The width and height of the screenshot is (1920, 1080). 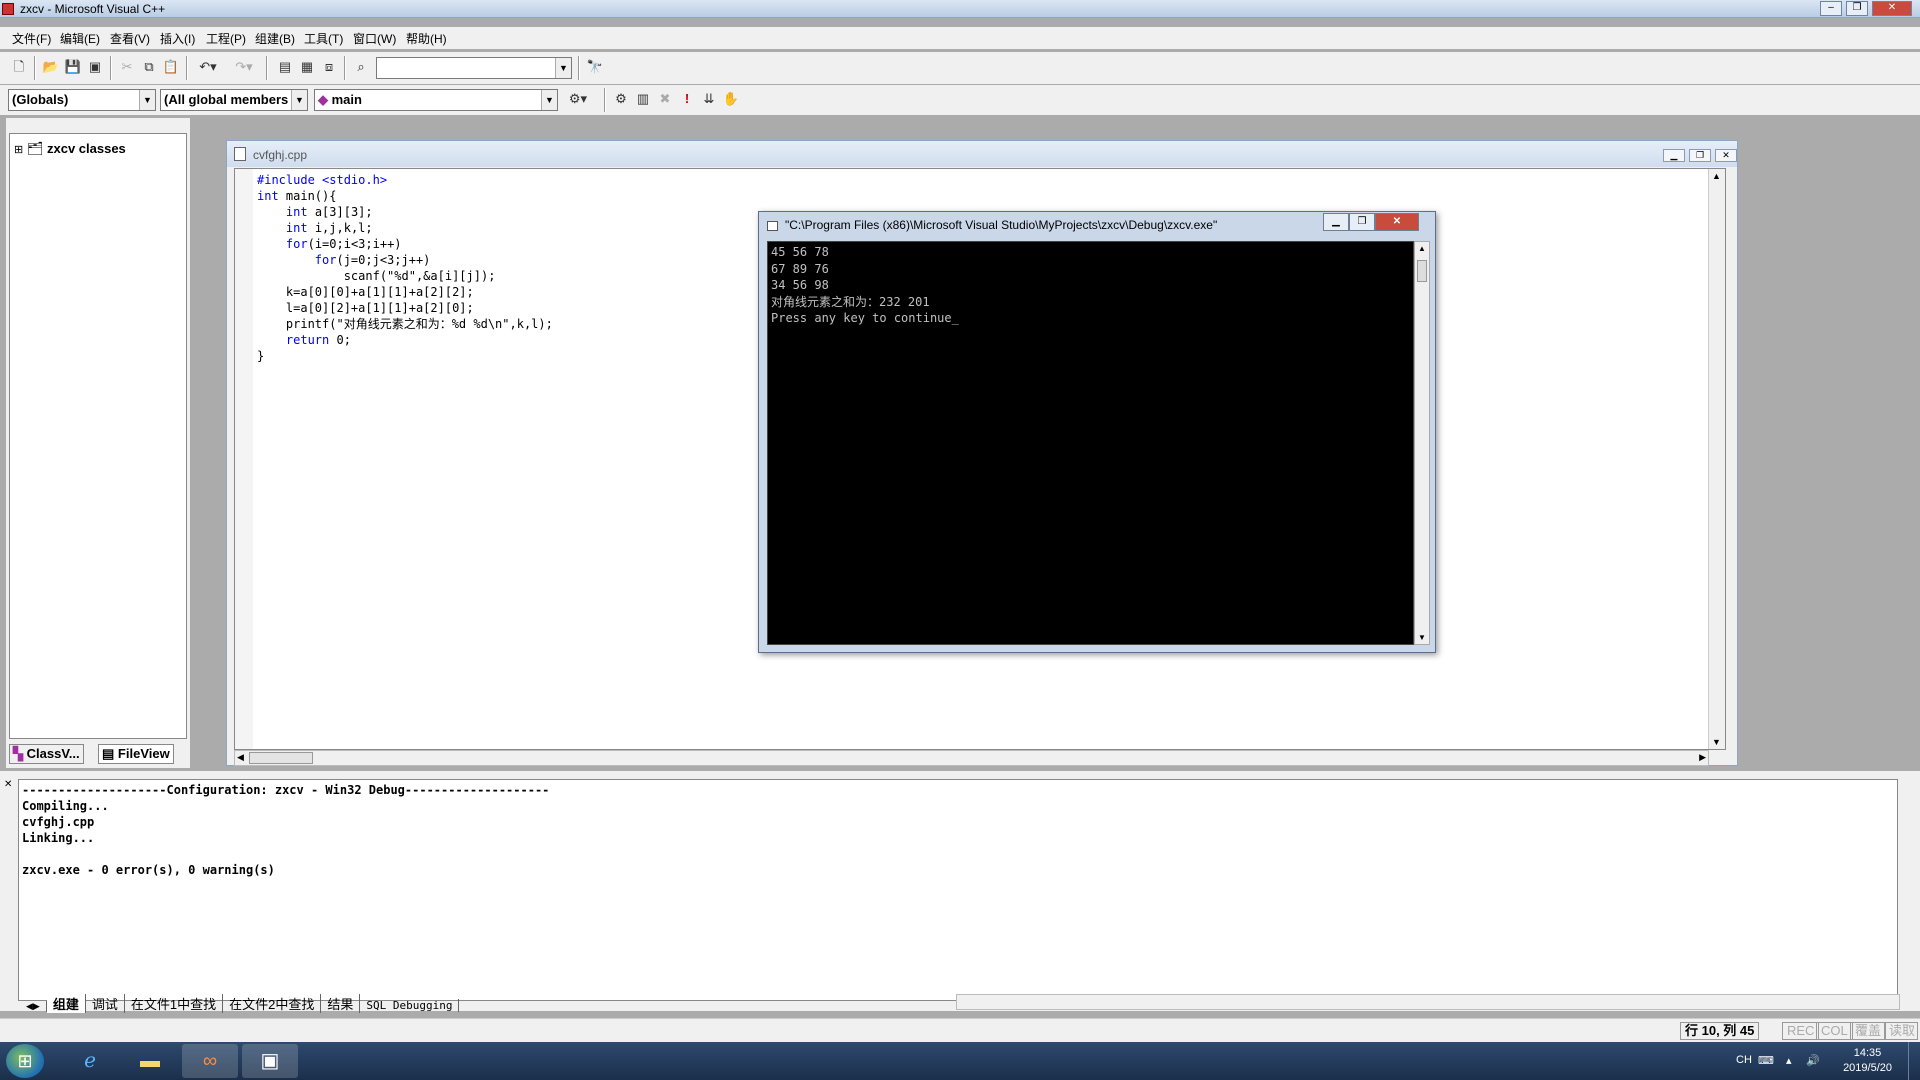 What do you see at coordinates (82, 100) in the screenshot?
I see `class-scope-combo: (Globals) ▼` at bounding box center [82, 100].